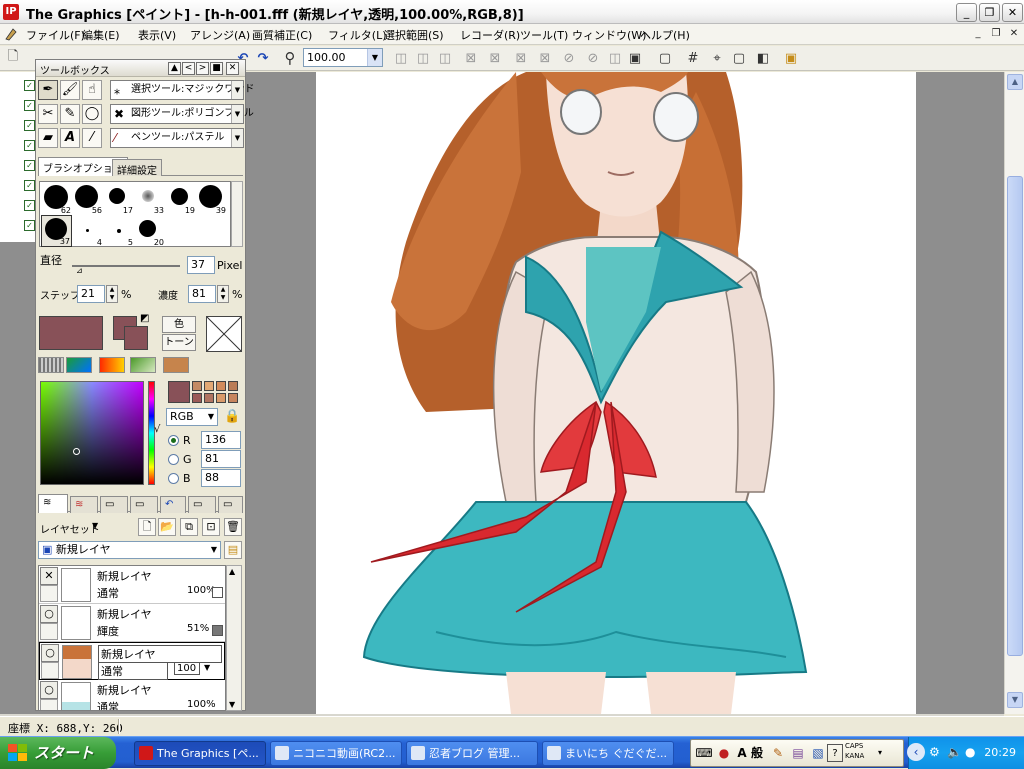  Describe the element at coordinates (173, 504) in the screenshot. I see `tab-history-icon: ↶` at that location.